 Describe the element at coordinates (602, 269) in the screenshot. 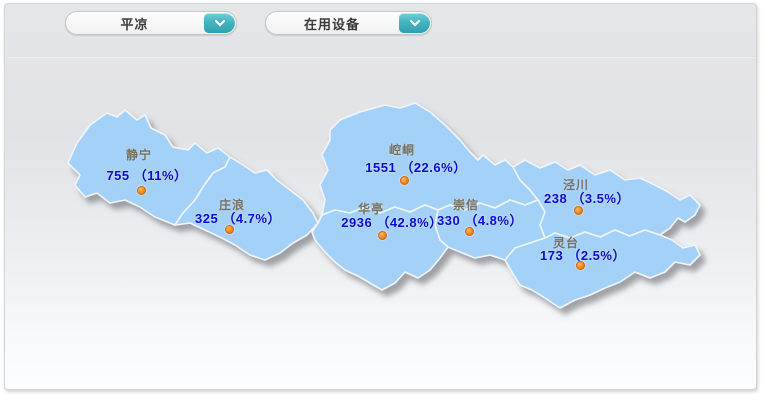

I see `district-shape-lingtai` at that location.